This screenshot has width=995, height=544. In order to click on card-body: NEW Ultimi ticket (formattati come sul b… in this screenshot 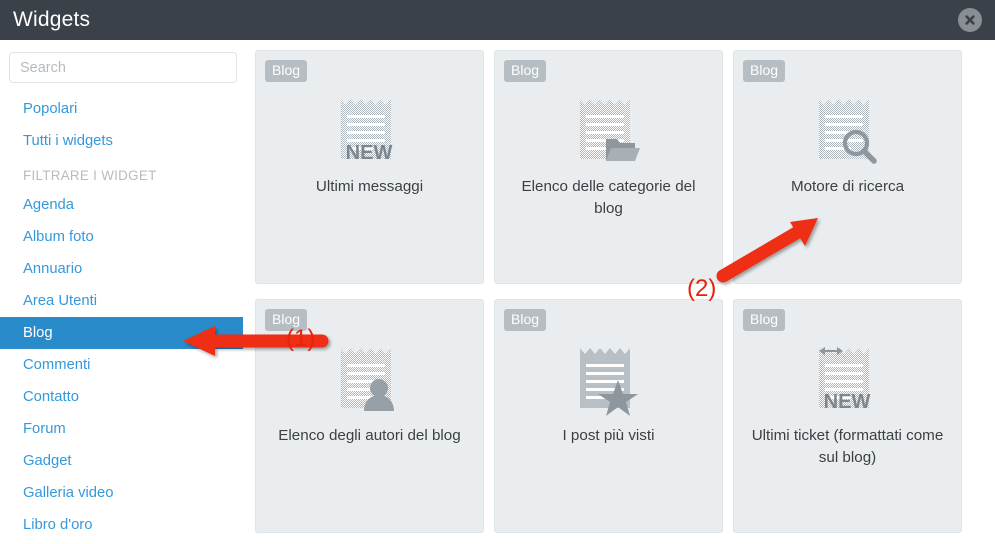, I will do `click(847, 403)`.